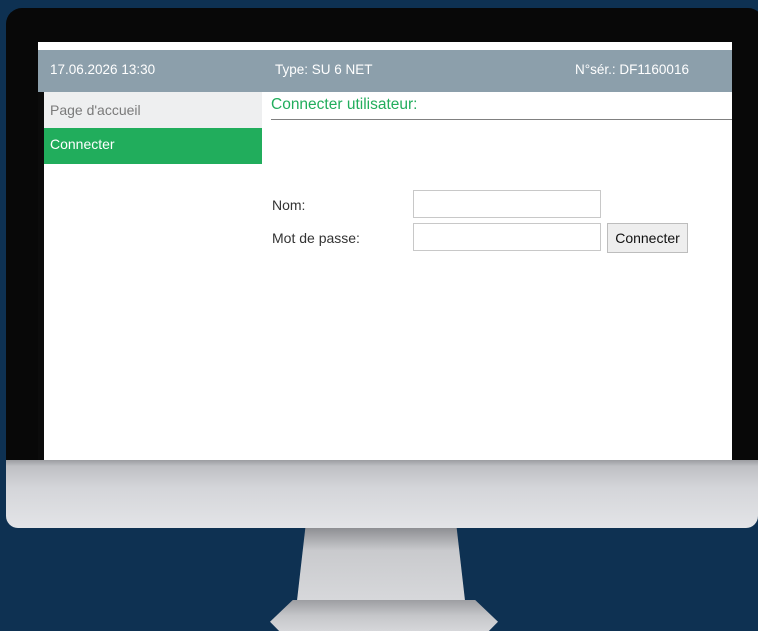  What do you see at coordinates (148, 46) in the screenshot?
I see `screen-top-strip` at bounding box center [148, 46].